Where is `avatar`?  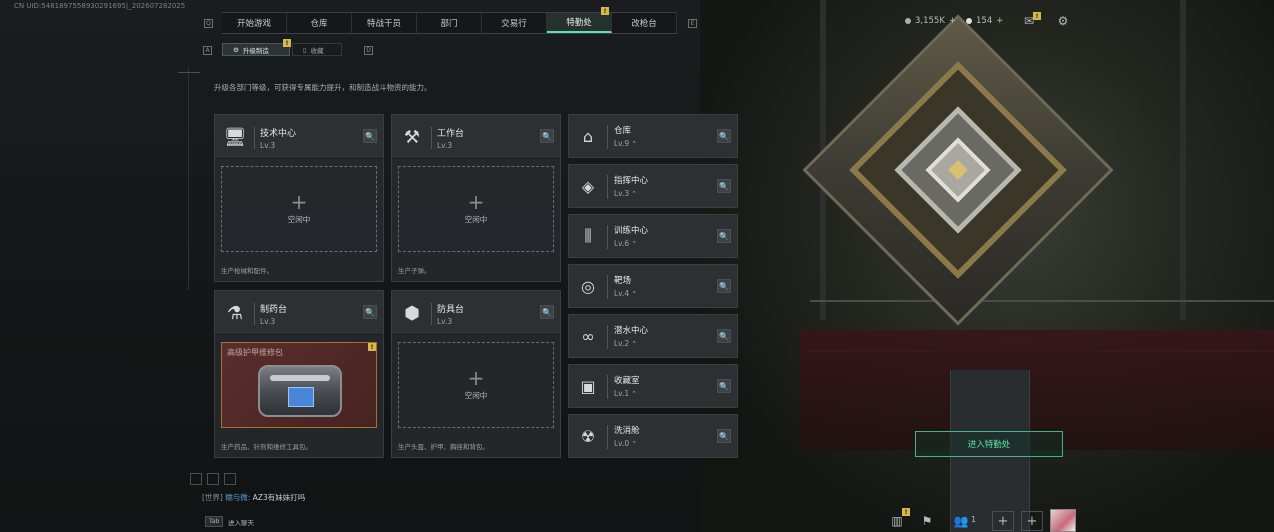 avatar is located at coordinates (1063, 520).